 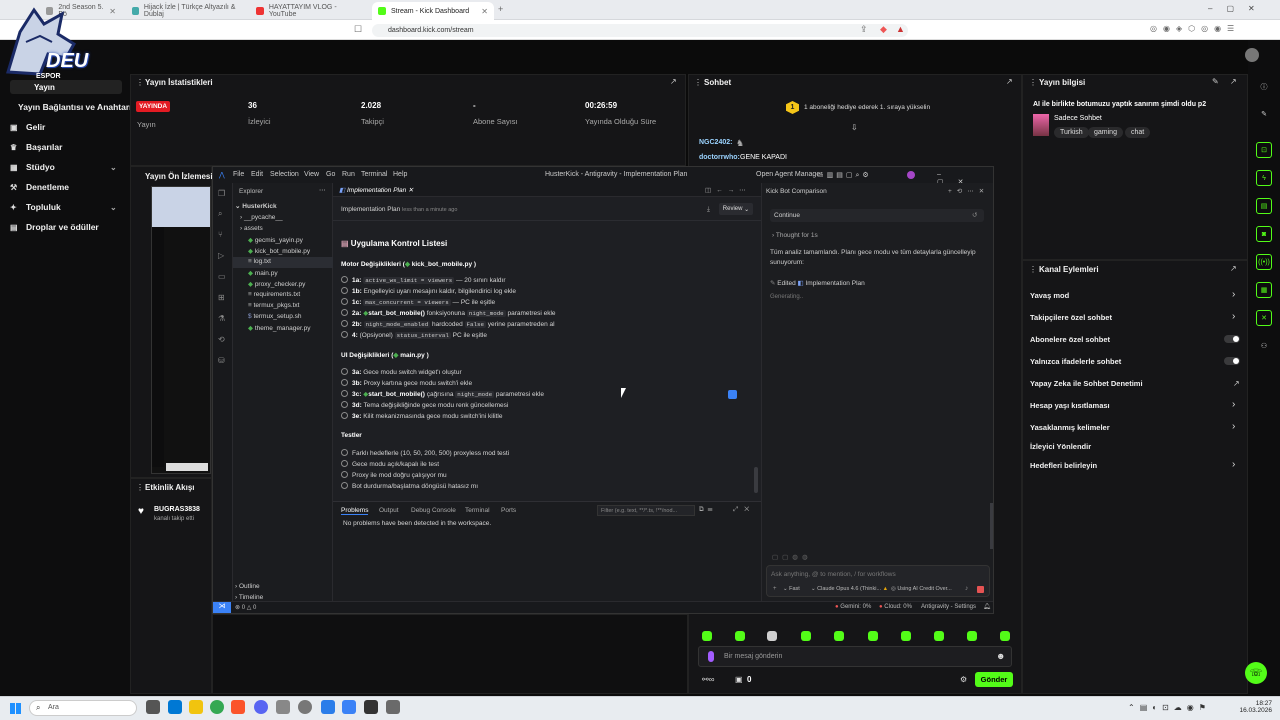 I want to click on checklist-item: Proxy ile mod doğru çalışıyor mu, so click(x=394, y=475).